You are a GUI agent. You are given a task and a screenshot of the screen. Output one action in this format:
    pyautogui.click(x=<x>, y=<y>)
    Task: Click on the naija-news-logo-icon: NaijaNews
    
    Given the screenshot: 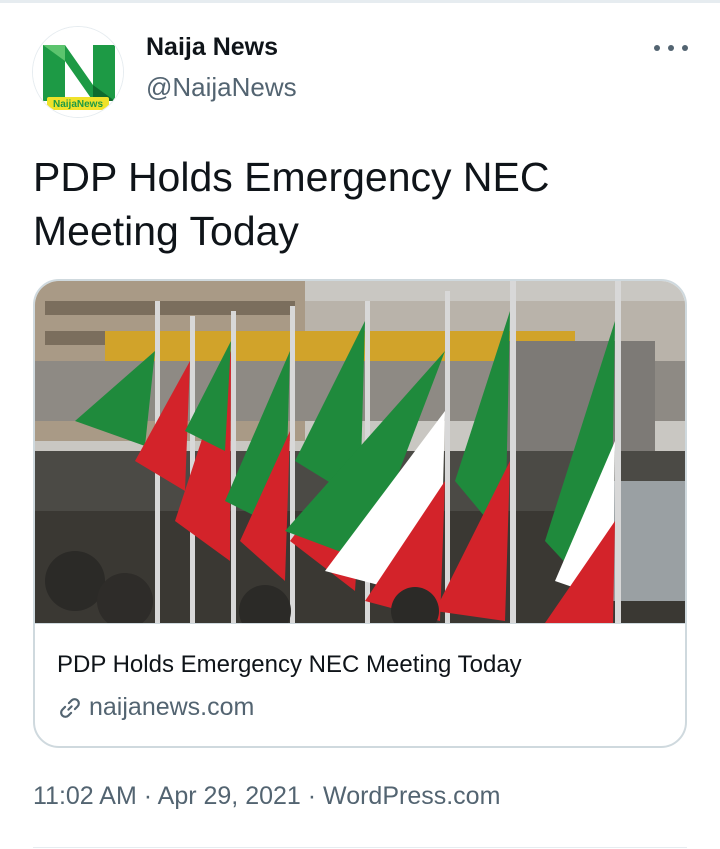 What is the action you would take?
    pyautogui.click(x=78, y=72)
    